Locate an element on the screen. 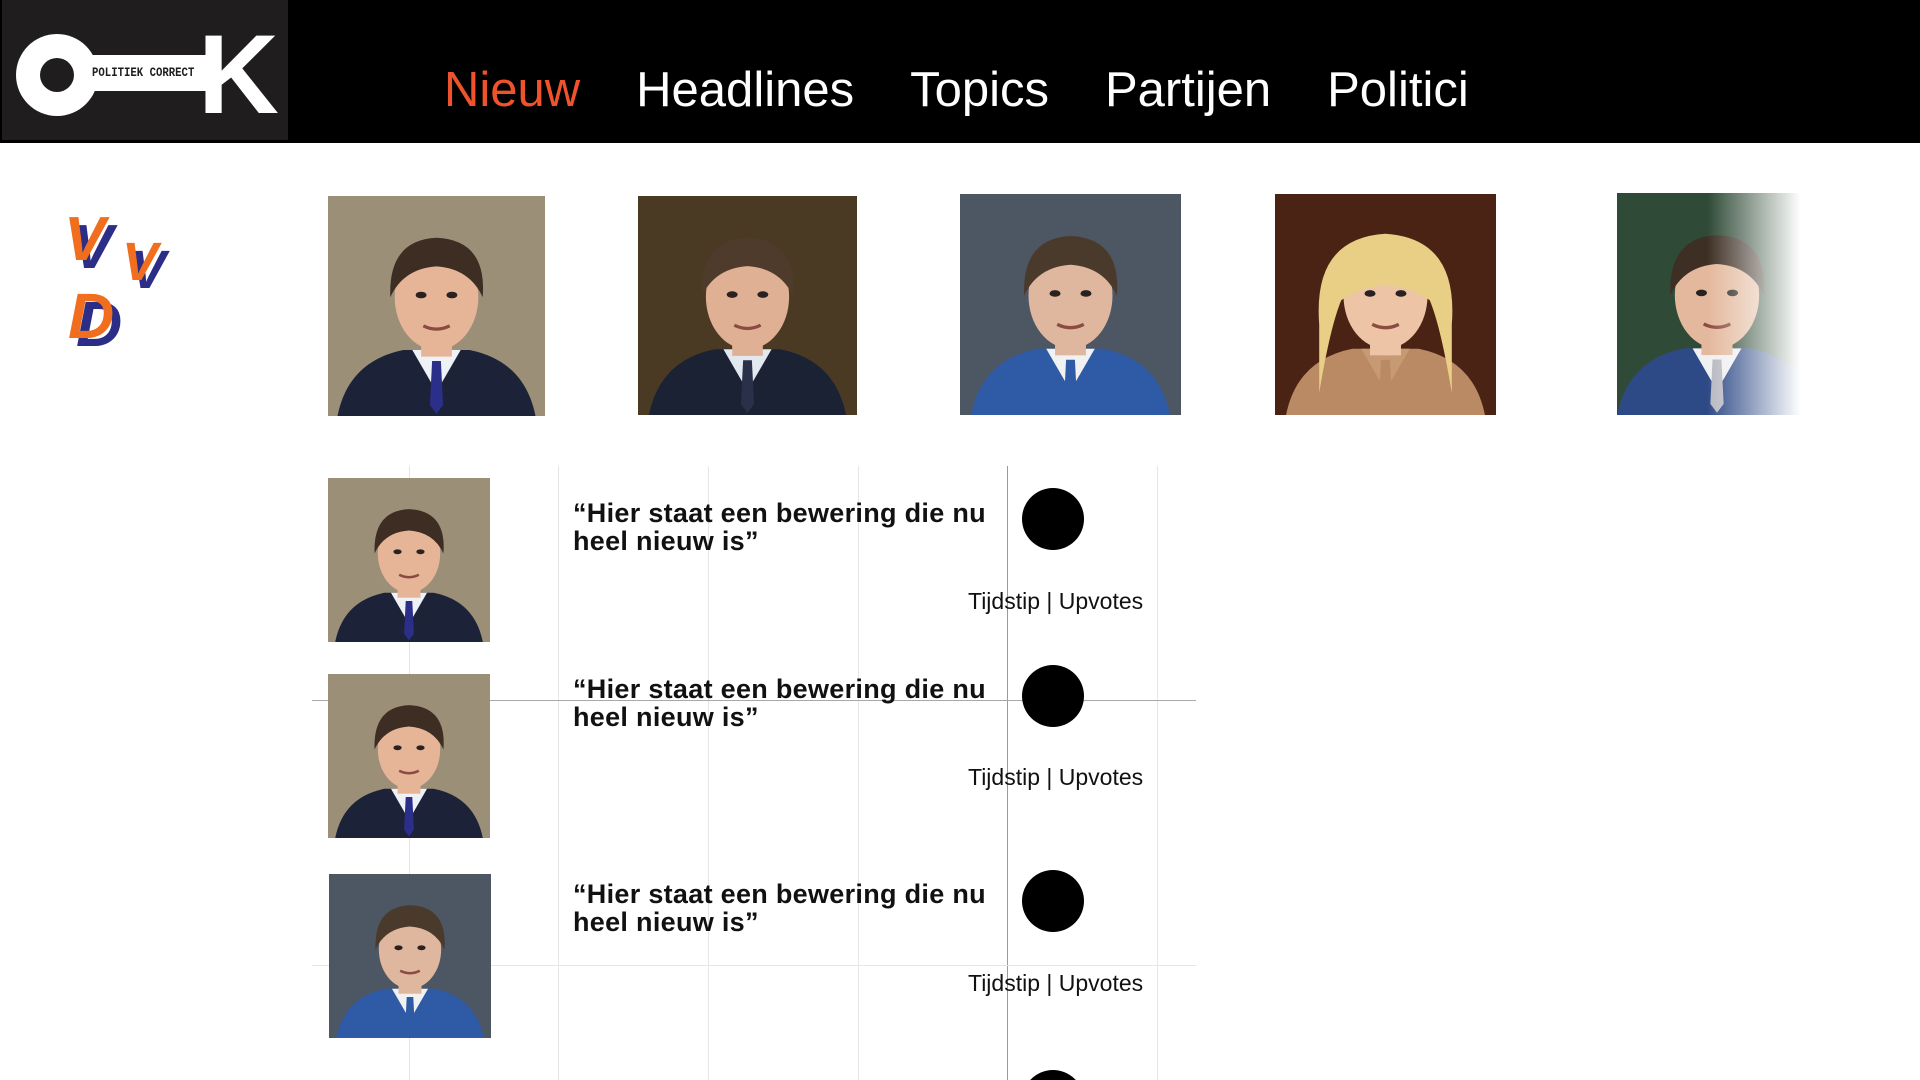 This screenshot has height=1080, width=1920. nav-item-headlines: Headlines is located at coordinates (745, 90).